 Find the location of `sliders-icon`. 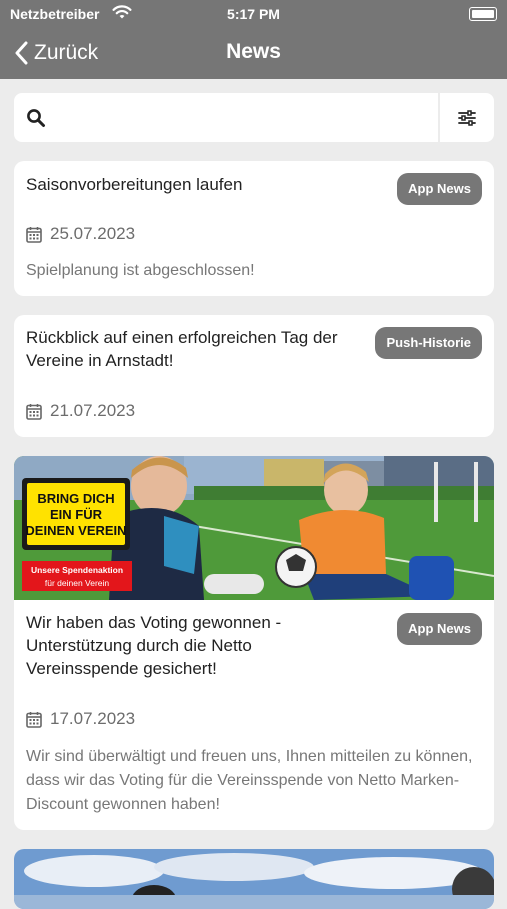

sliders-icon is located at coordinates (467, 117).